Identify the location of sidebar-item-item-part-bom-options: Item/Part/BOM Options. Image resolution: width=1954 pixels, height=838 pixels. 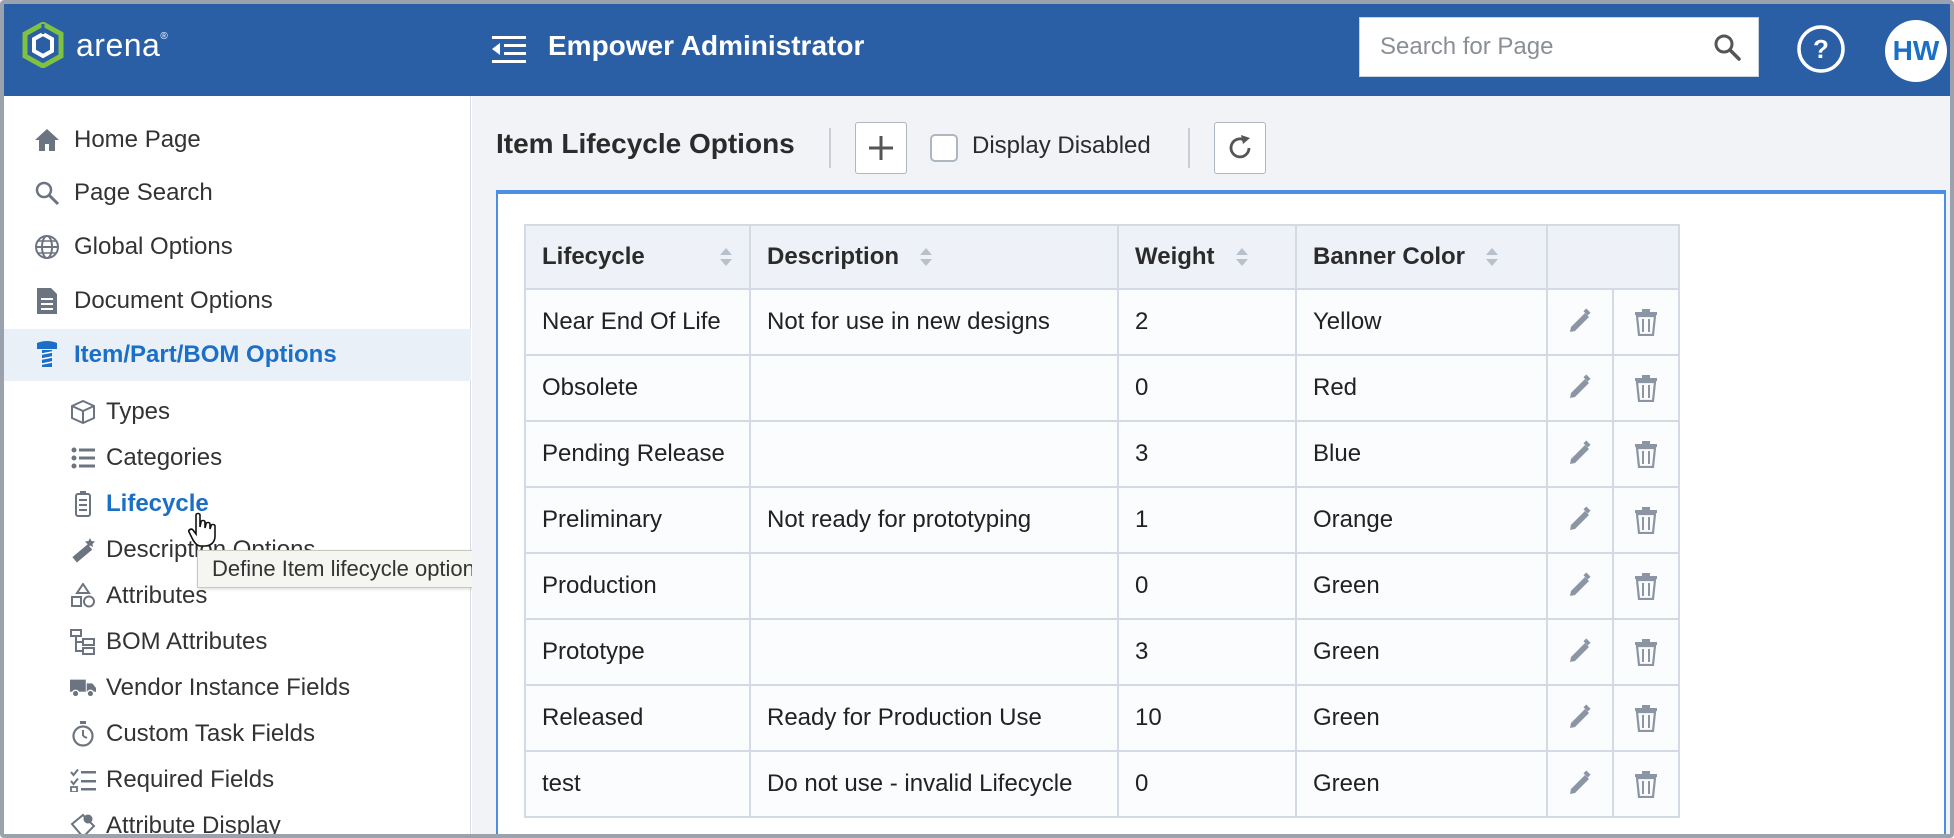
(237, 355).